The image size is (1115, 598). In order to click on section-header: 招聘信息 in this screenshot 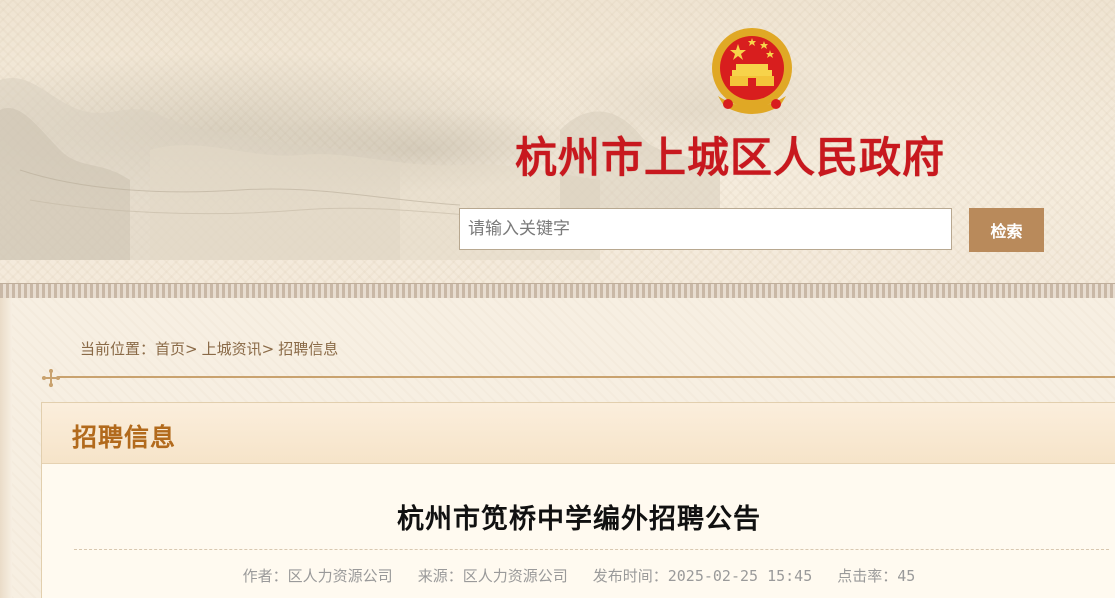, I will do `click(578, 433)`.